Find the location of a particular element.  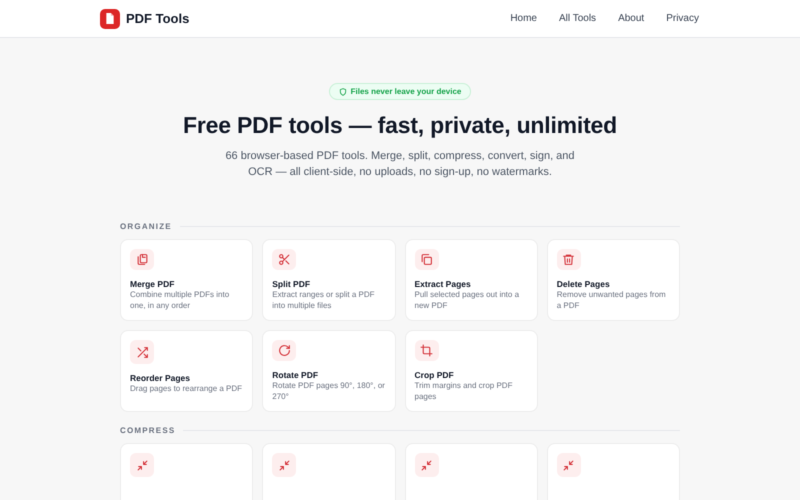

tool-name: Merge PDF is located at coordinates (153, 284).